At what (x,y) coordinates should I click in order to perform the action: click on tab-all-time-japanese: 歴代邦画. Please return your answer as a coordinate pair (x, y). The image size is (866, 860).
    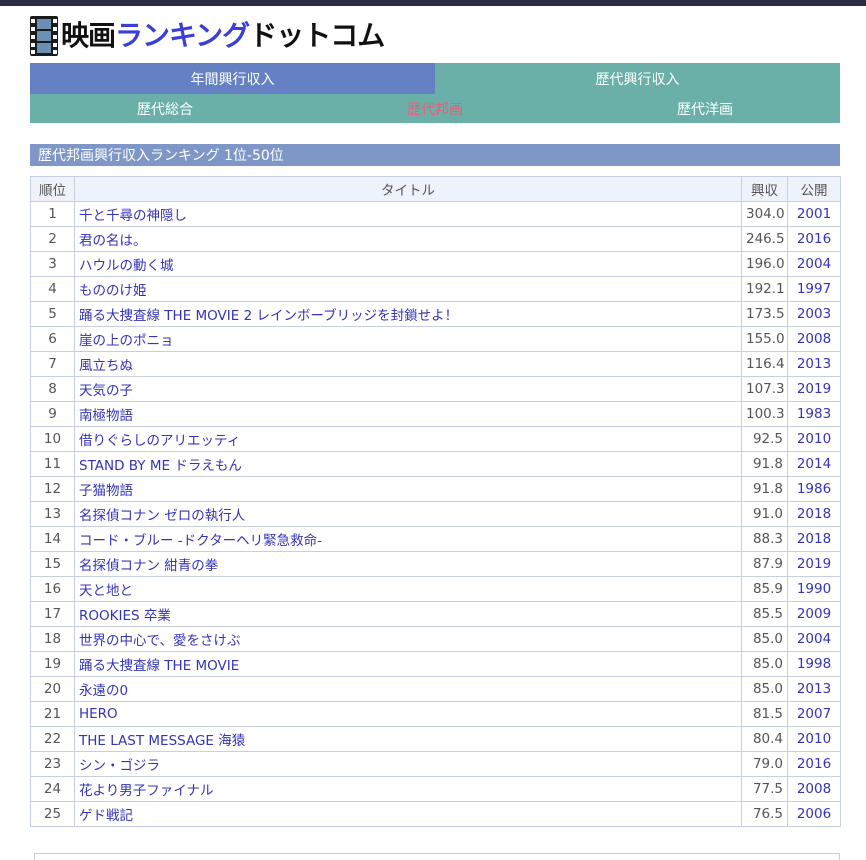
    Looking at the image, I should click on (435, 108).